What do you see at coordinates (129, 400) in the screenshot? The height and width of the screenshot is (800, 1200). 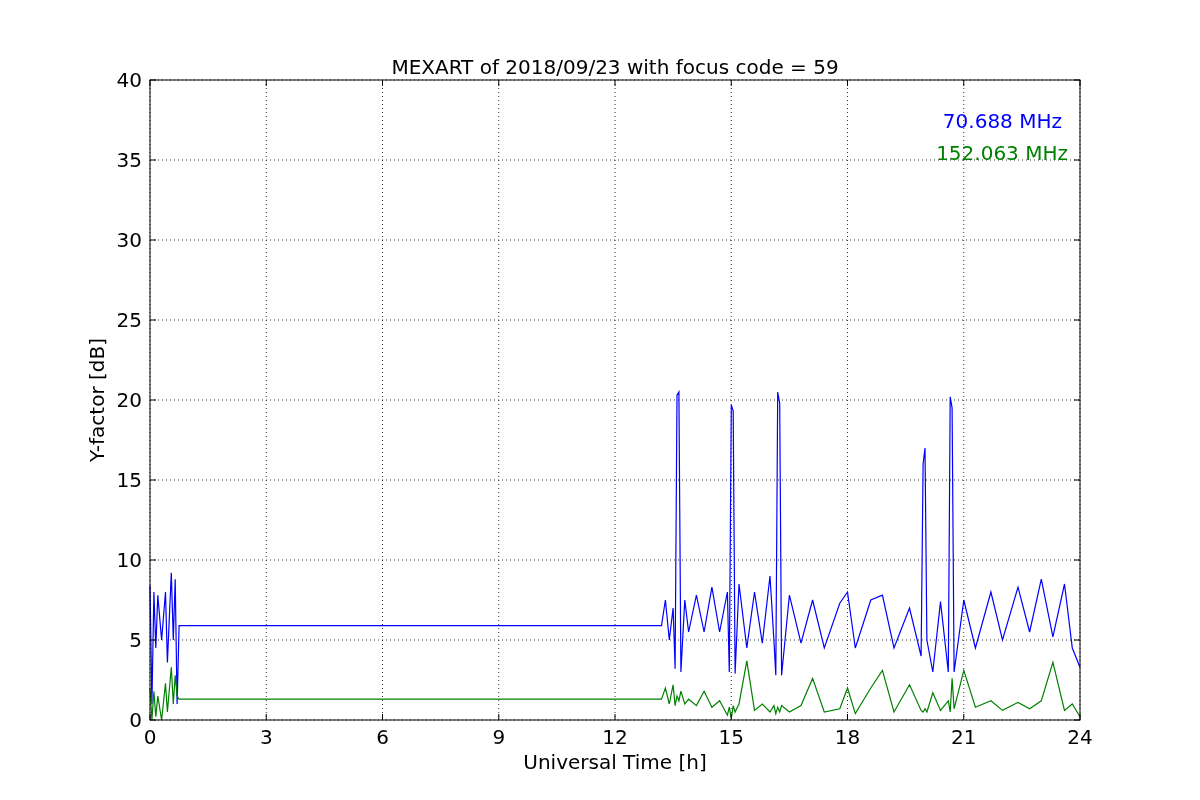 I see `y-tick-label: 20` at bounding box center [129, 400].